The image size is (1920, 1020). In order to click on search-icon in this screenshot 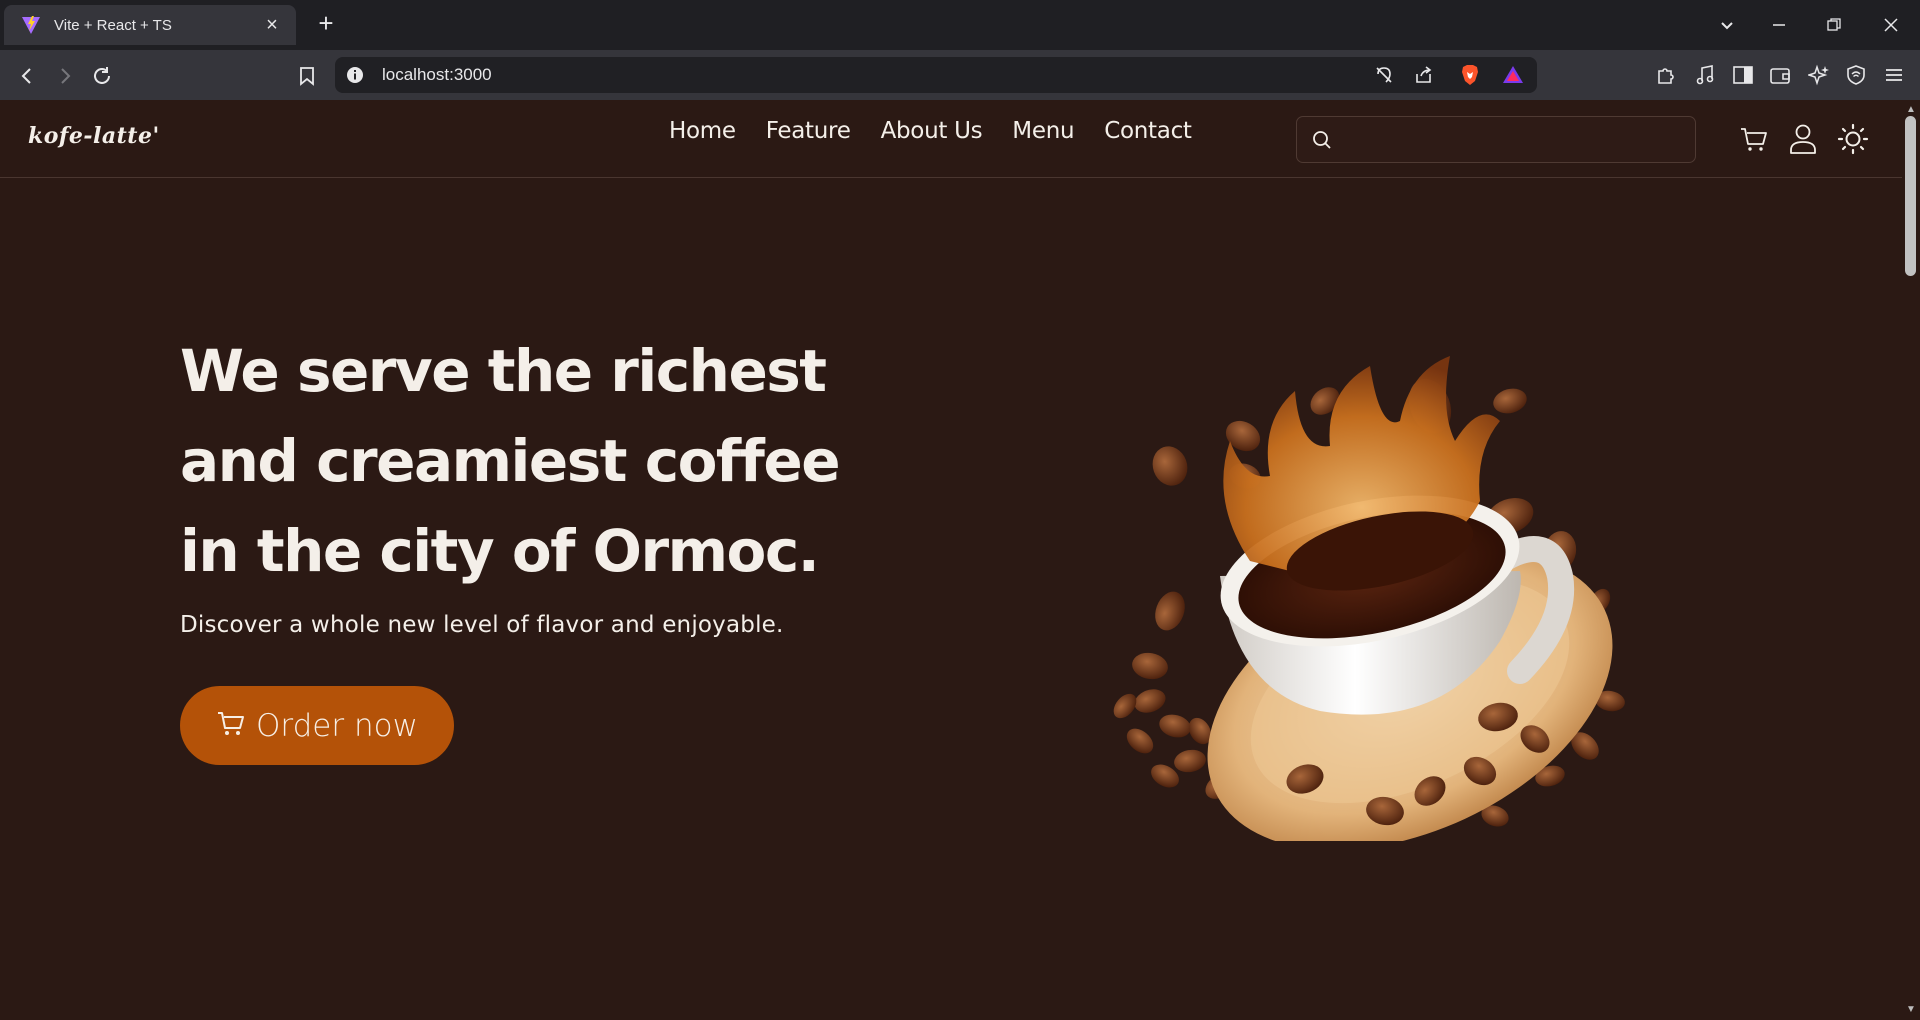, I will do `click(1322, 140)`.